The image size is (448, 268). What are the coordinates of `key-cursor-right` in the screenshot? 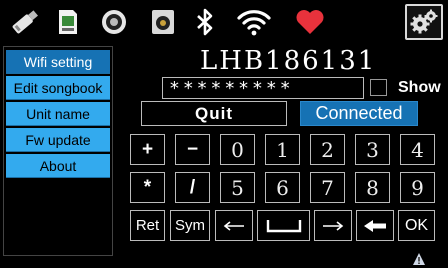 It's located at (333, 225).